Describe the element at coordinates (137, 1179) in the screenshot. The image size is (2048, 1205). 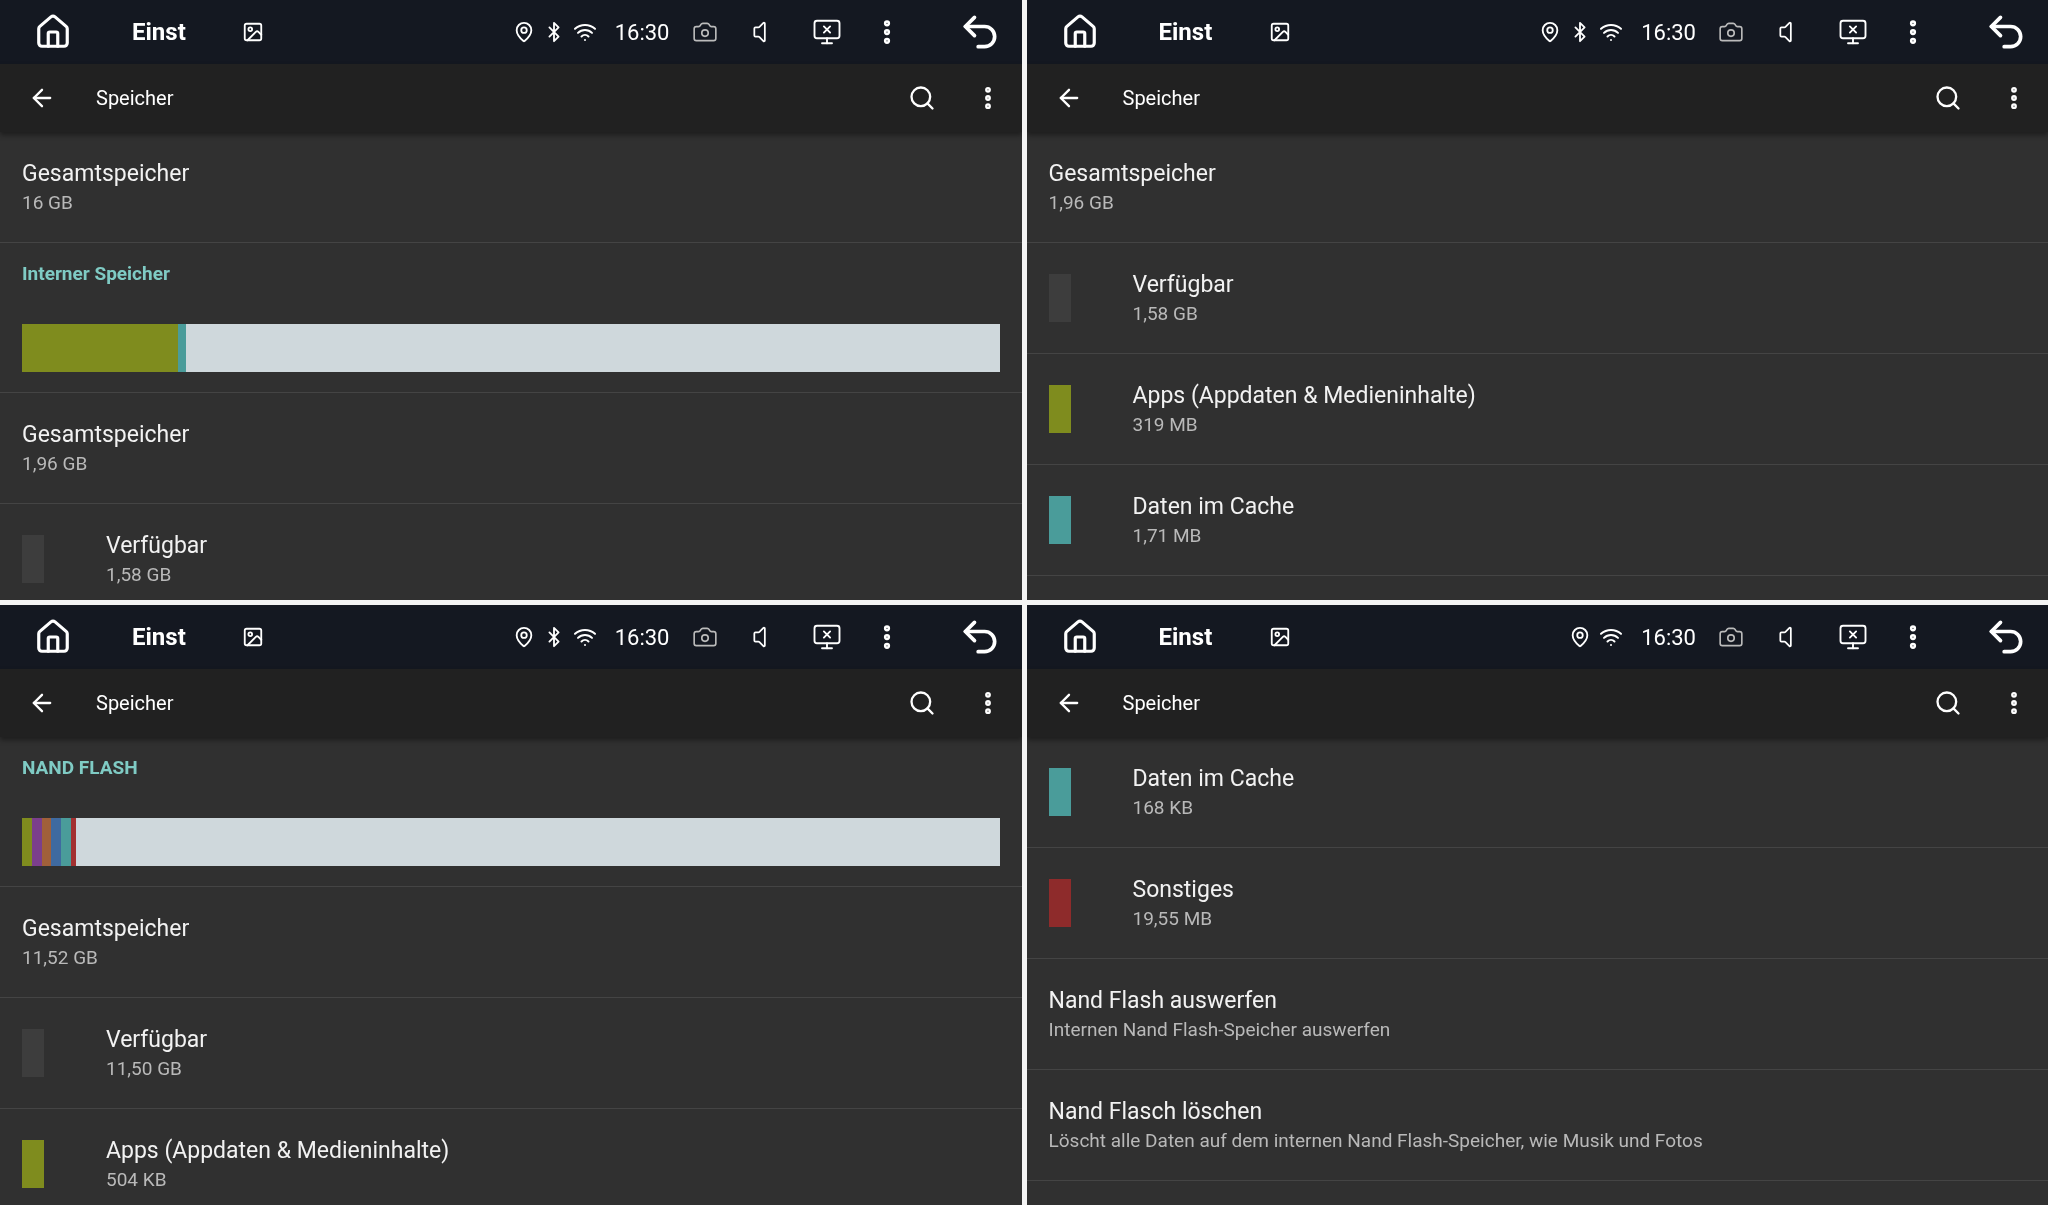
I see `item-value: 504 KB` at that location.